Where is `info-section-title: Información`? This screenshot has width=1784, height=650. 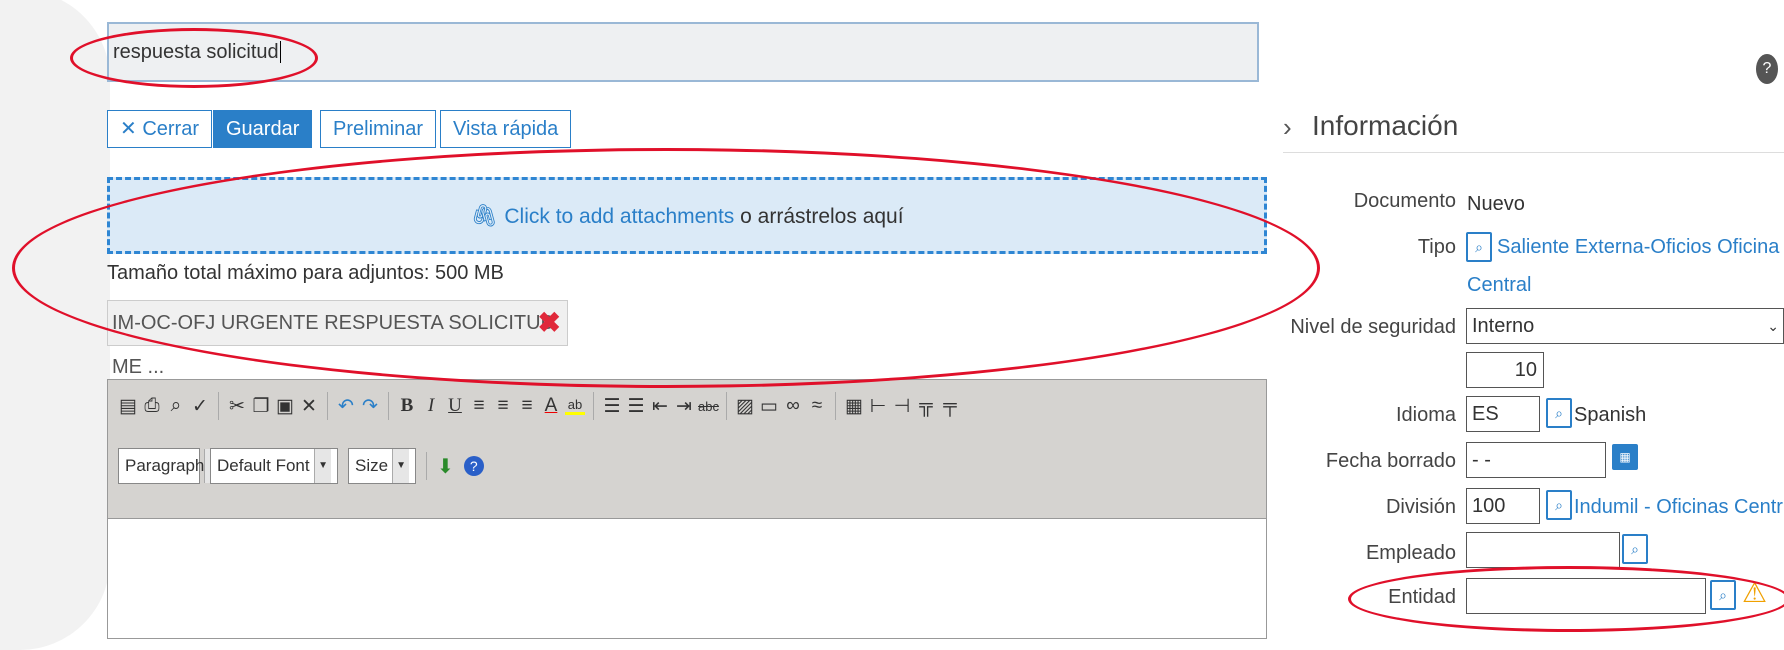 info-section-title: Información is located at coordinates (1385, 126).